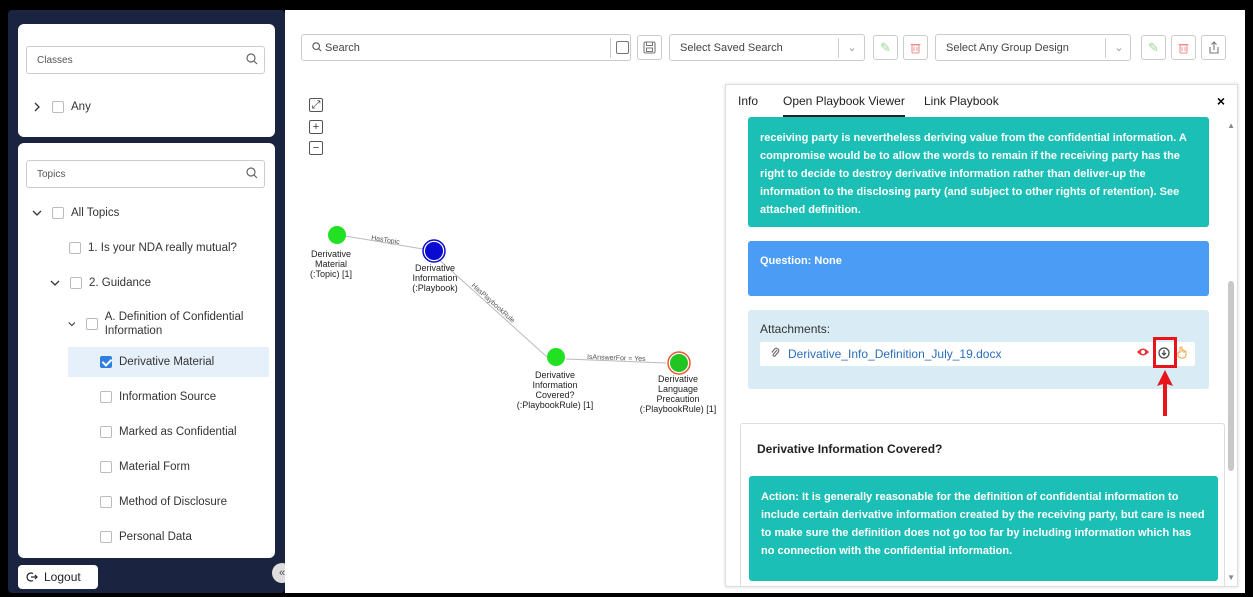 The height and width of the screenshot is (597, 1253). Describe the element at coordinates (37, 107) in the screenshot. I see `chevron-right-icon` at that location.